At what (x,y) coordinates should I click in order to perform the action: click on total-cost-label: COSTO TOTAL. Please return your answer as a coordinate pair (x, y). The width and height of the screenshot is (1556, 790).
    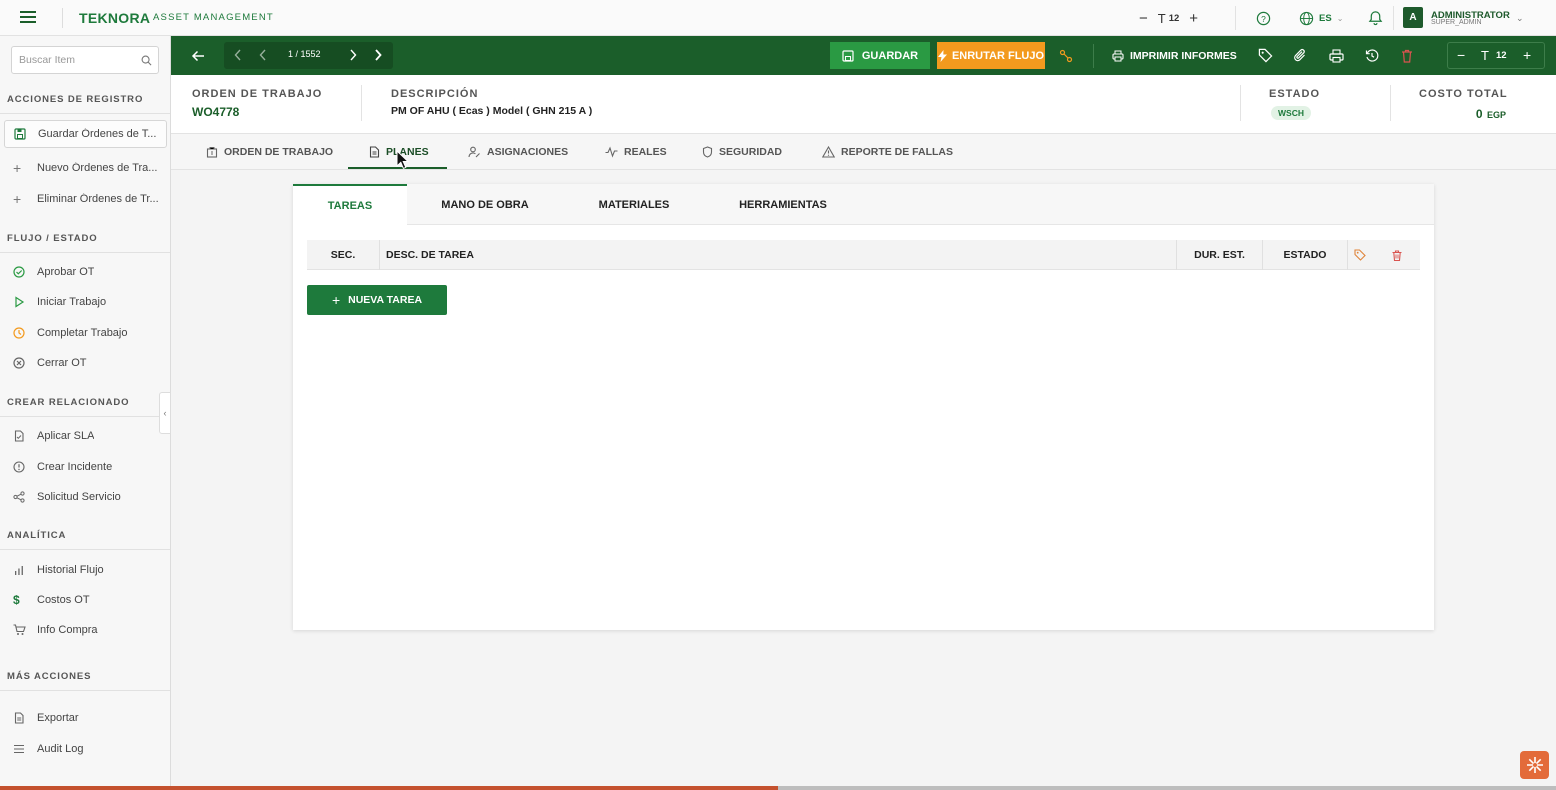
    Looking at the image, I should click on (1463, 94).